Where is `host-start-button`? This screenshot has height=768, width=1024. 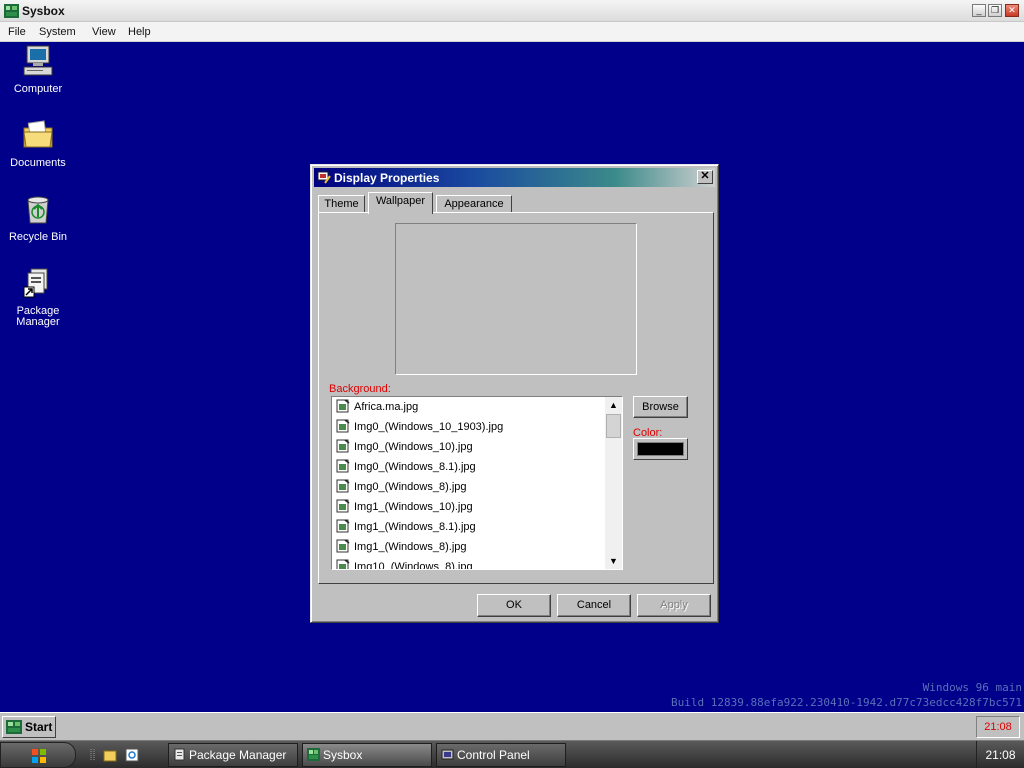
host-start-button is located at coordinates (38, 755).